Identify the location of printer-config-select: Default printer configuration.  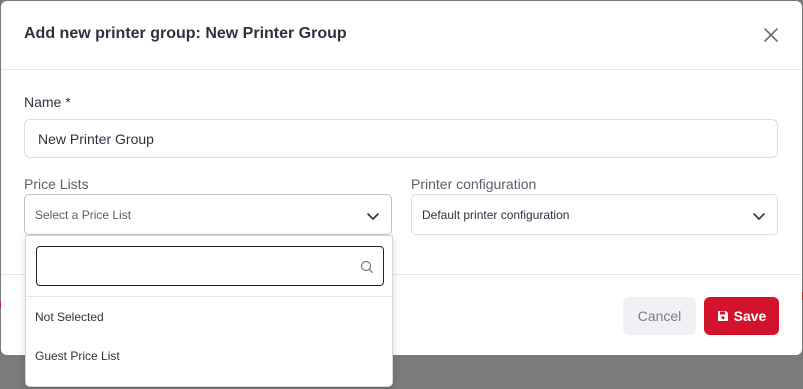
(594, 214).